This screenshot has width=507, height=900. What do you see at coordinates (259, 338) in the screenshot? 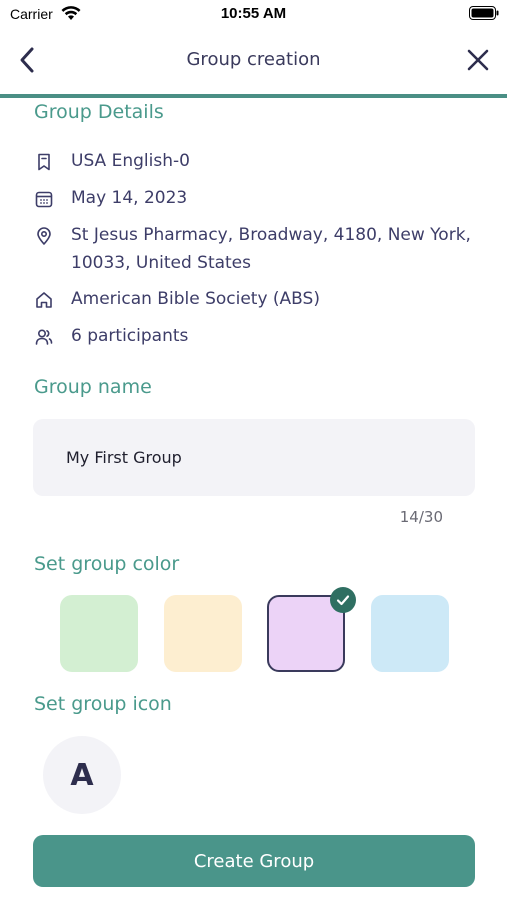
I see `detail-row-participants: 6 participants` at bounding box center [259, 338].